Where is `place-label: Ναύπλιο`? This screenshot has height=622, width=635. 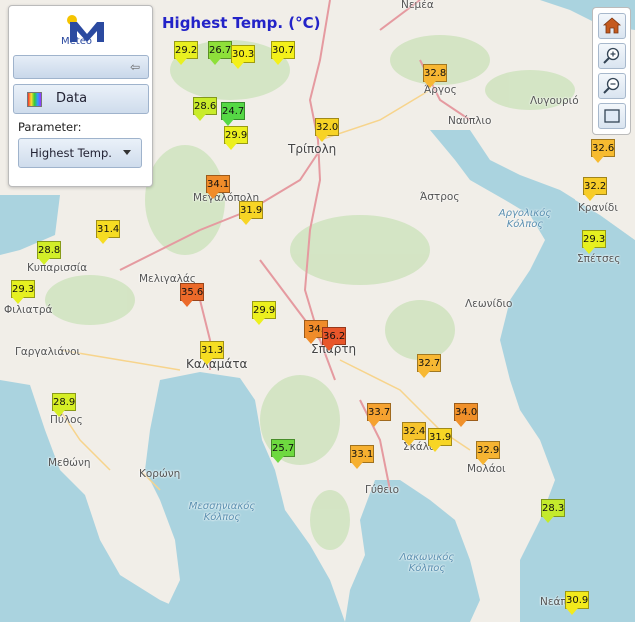 place-label: Ναύπλιο is located at coordinates (470, 121).